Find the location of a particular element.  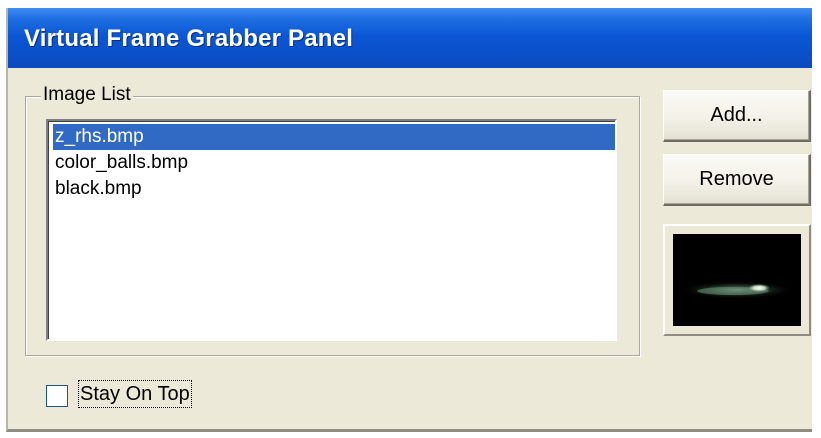

window-title: Virtual Frame Grabber Panel is located at coordinates (189, 38).